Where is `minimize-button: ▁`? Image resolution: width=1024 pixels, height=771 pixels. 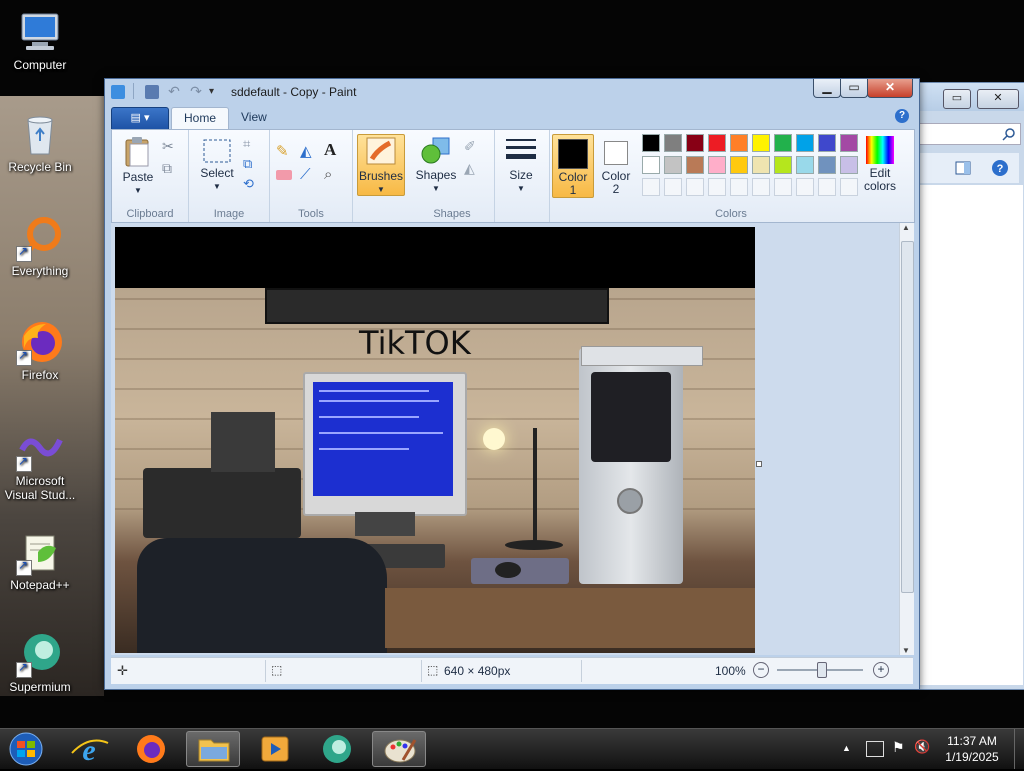 minimize-button: ▁ is located at coordinates (827, 88).